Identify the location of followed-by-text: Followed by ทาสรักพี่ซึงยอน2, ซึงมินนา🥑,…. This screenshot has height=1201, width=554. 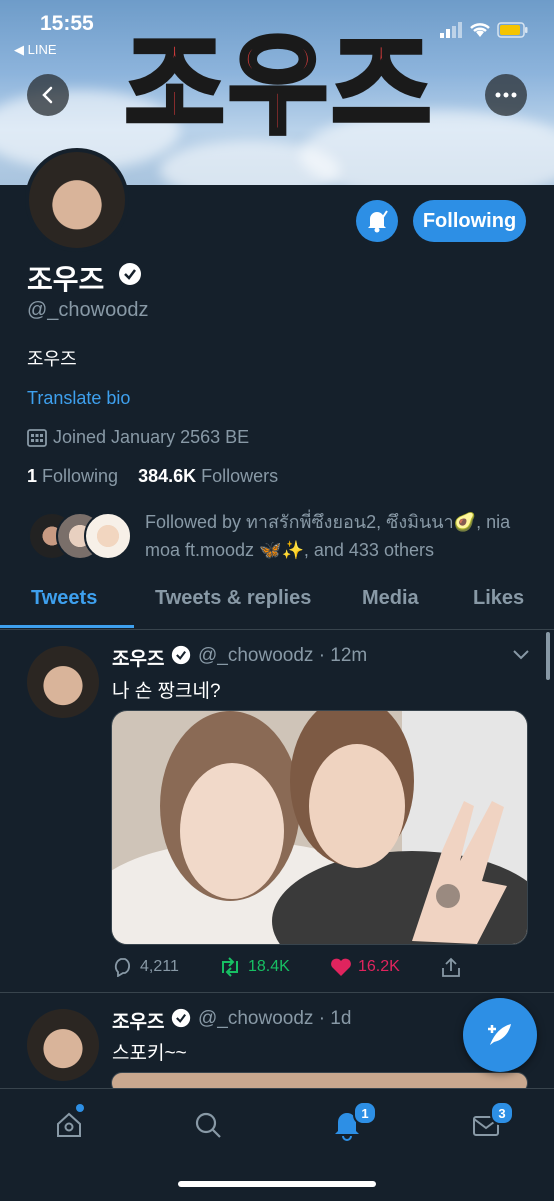
(340, 536).